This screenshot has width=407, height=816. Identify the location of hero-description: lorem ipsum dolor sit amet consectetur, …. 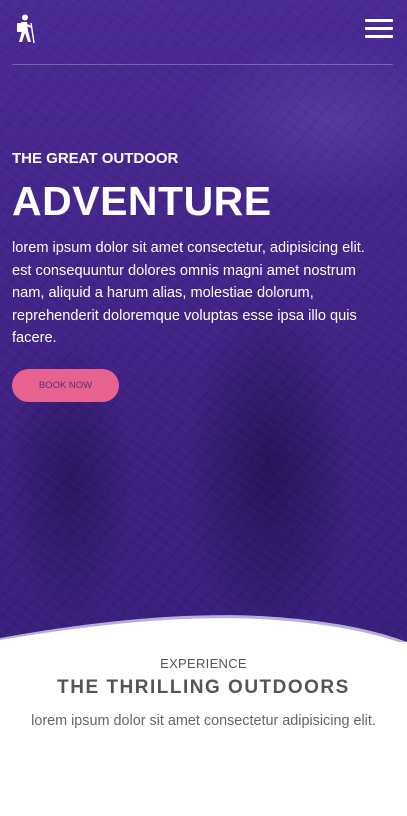
(188, 293).